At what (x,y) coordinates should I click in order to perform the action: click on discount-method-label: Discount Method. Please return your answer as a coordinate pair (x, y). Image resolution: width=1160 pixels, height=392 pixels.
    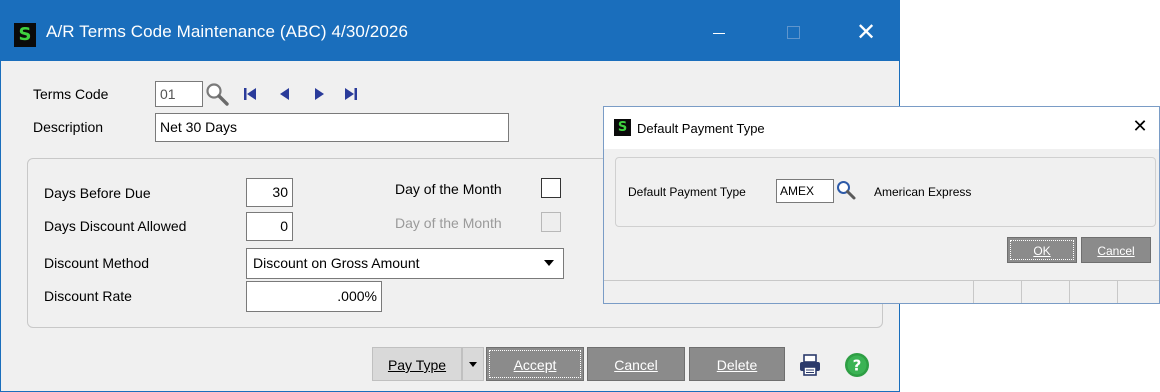
    Looking at the image, I should click on (97, 263).